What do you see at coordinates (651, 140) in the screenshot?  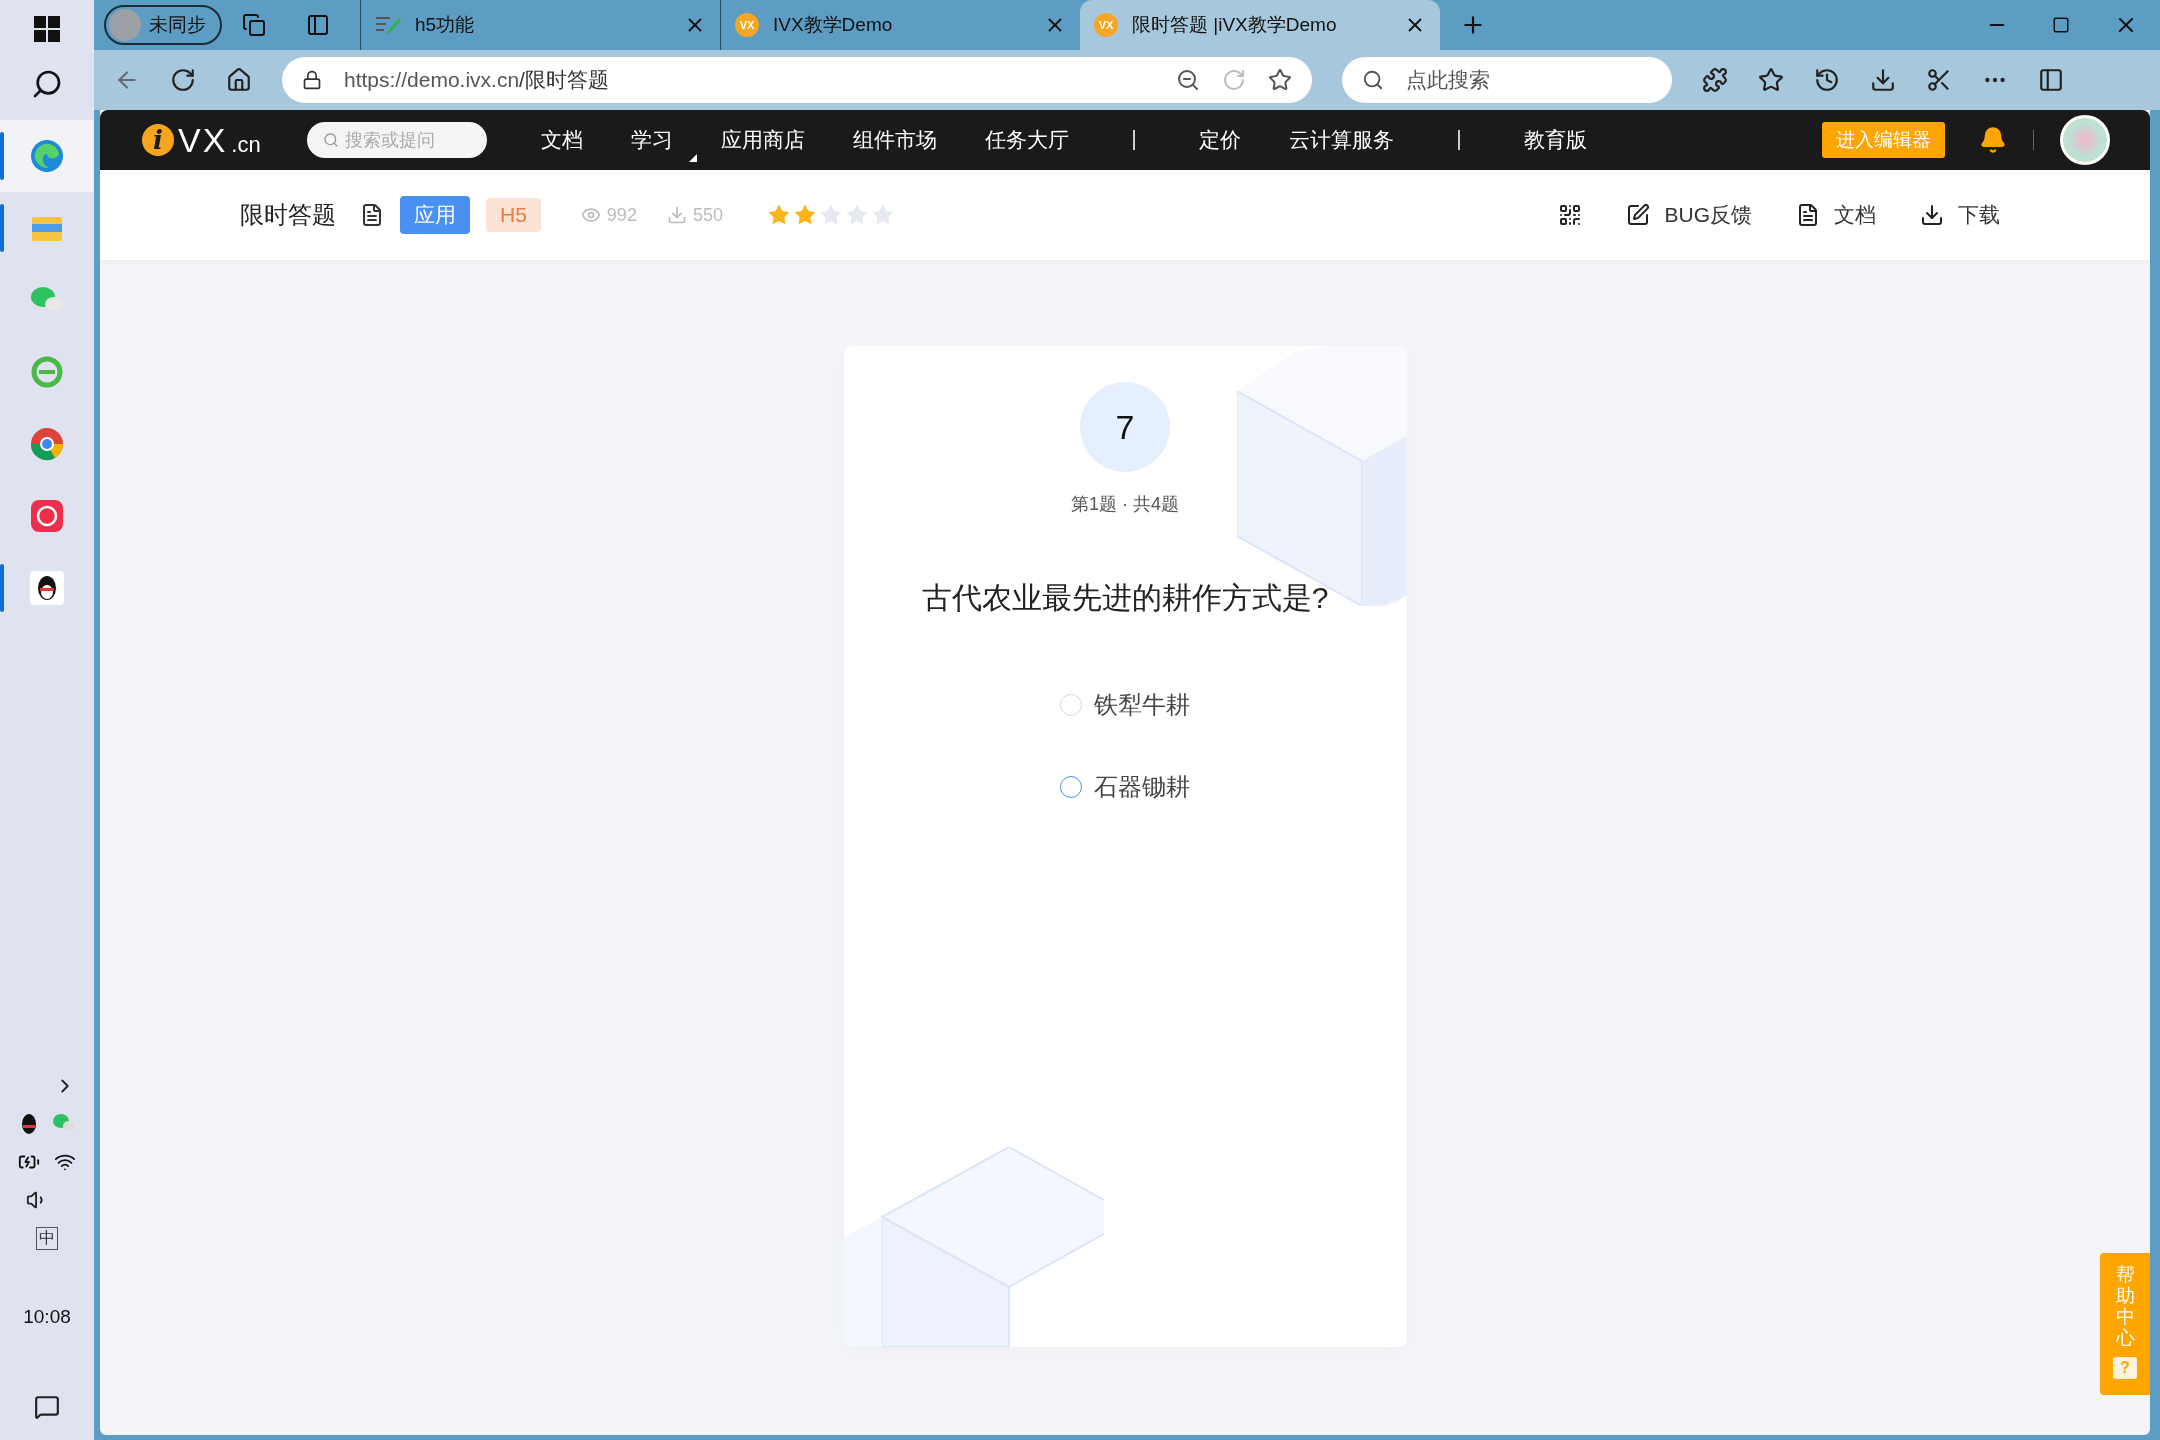 I see `nav-dropdown: 学习` at bounding box center [651, 140].